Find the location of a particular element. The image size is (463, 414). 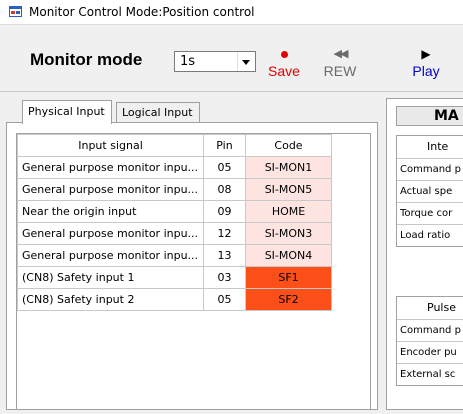

table-row: (CN8) Safety input 2 05 SF2 is located at coordinates (174, 299).